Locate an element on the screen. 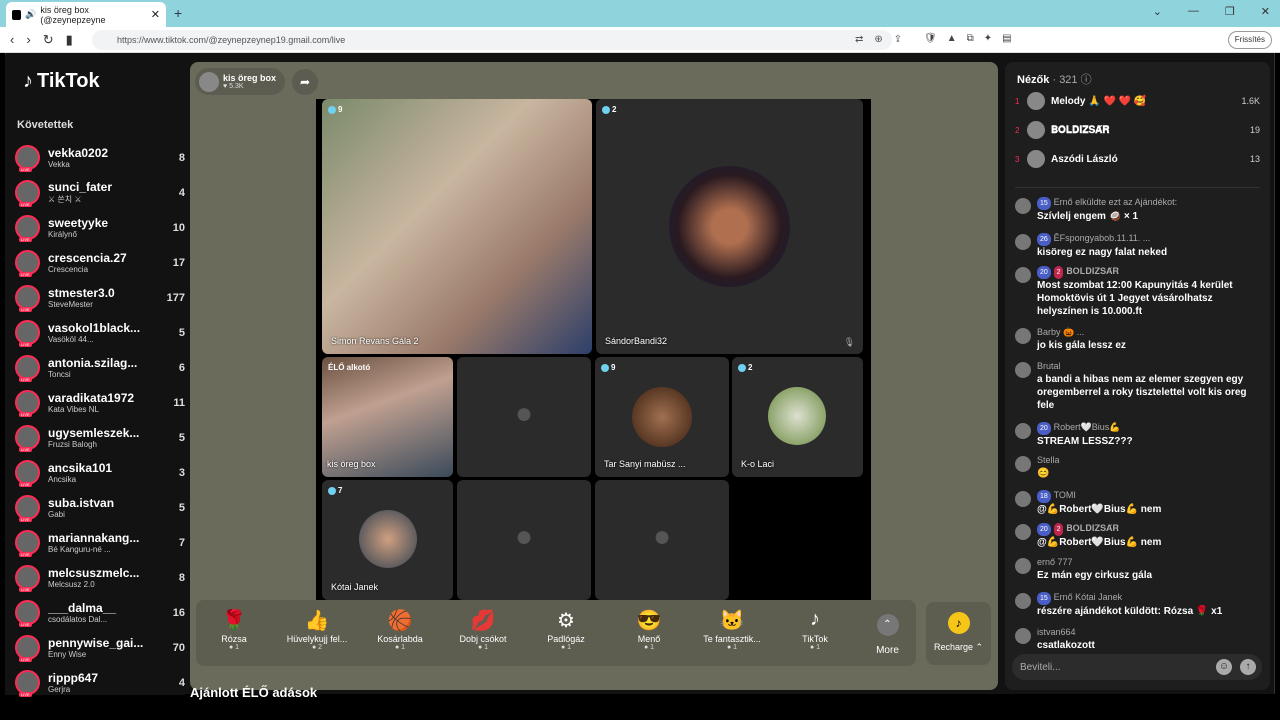 This screenshot has width=1280, height=720. gift-item: ♪ TikTok ● 1 is located at coordinates (815, 629).